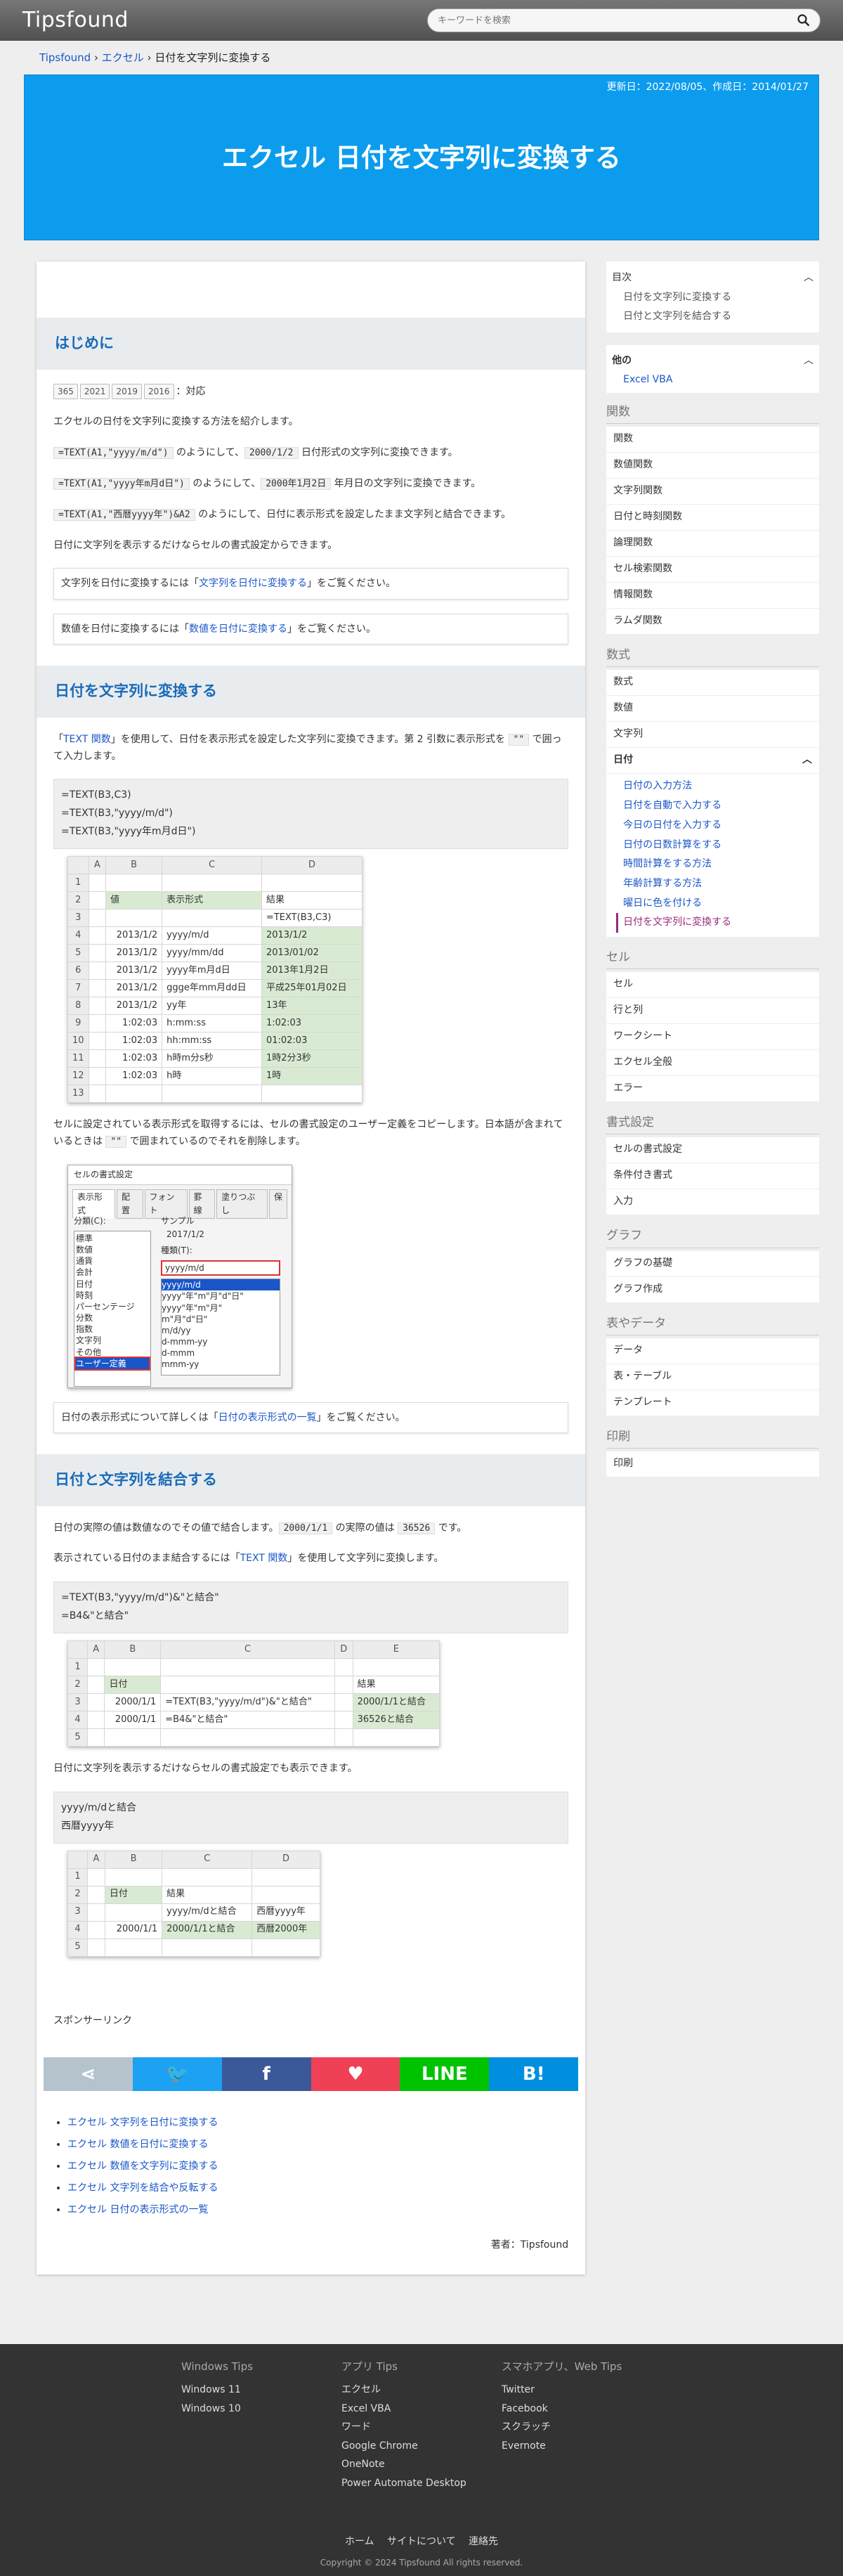 Image resolution: width=843 pixels, height=2576 pixels. What do you see at coordinates (142, 2188) in the screenshot?
I see `related-link: エクセル 文字列を結合や反転する` at bounding box center [142, 2188].